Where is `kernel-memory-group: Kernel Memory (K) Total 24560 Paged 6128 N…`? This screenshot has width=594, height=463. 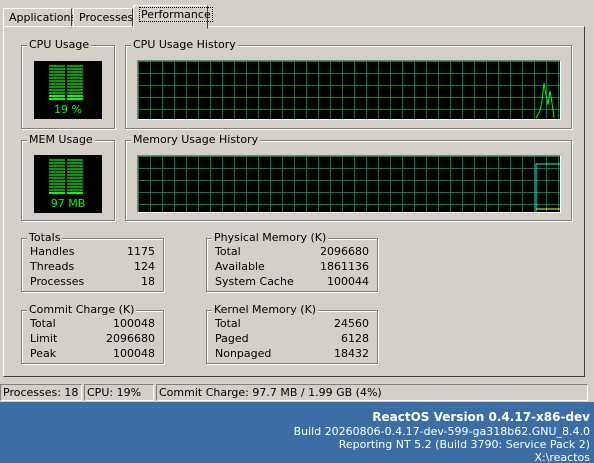
kernel-memory-group: Kernel Memory (K) Total 24560 Paged 6128 N… is located at coordinates (292, 333).